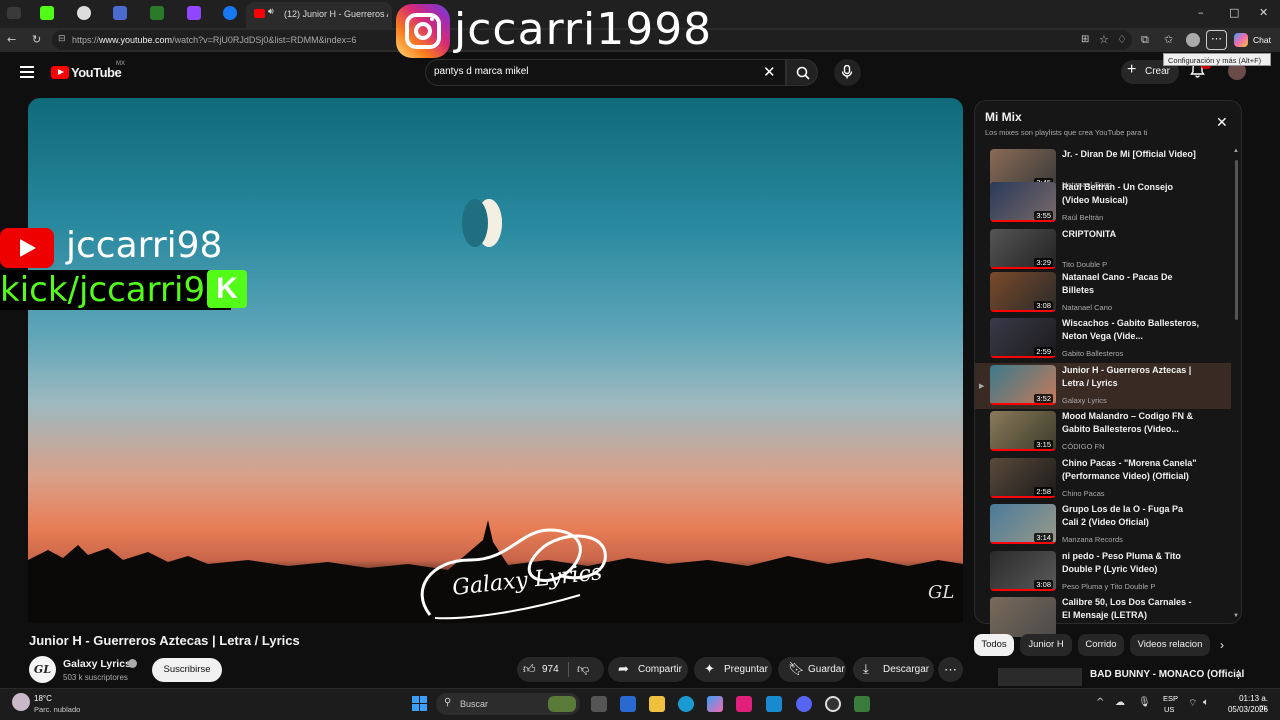  What do you see at coordinates (893, 669) in the screenshot?
I see `download-button: ⤓ Descargar` at bounding box center [893, 669].